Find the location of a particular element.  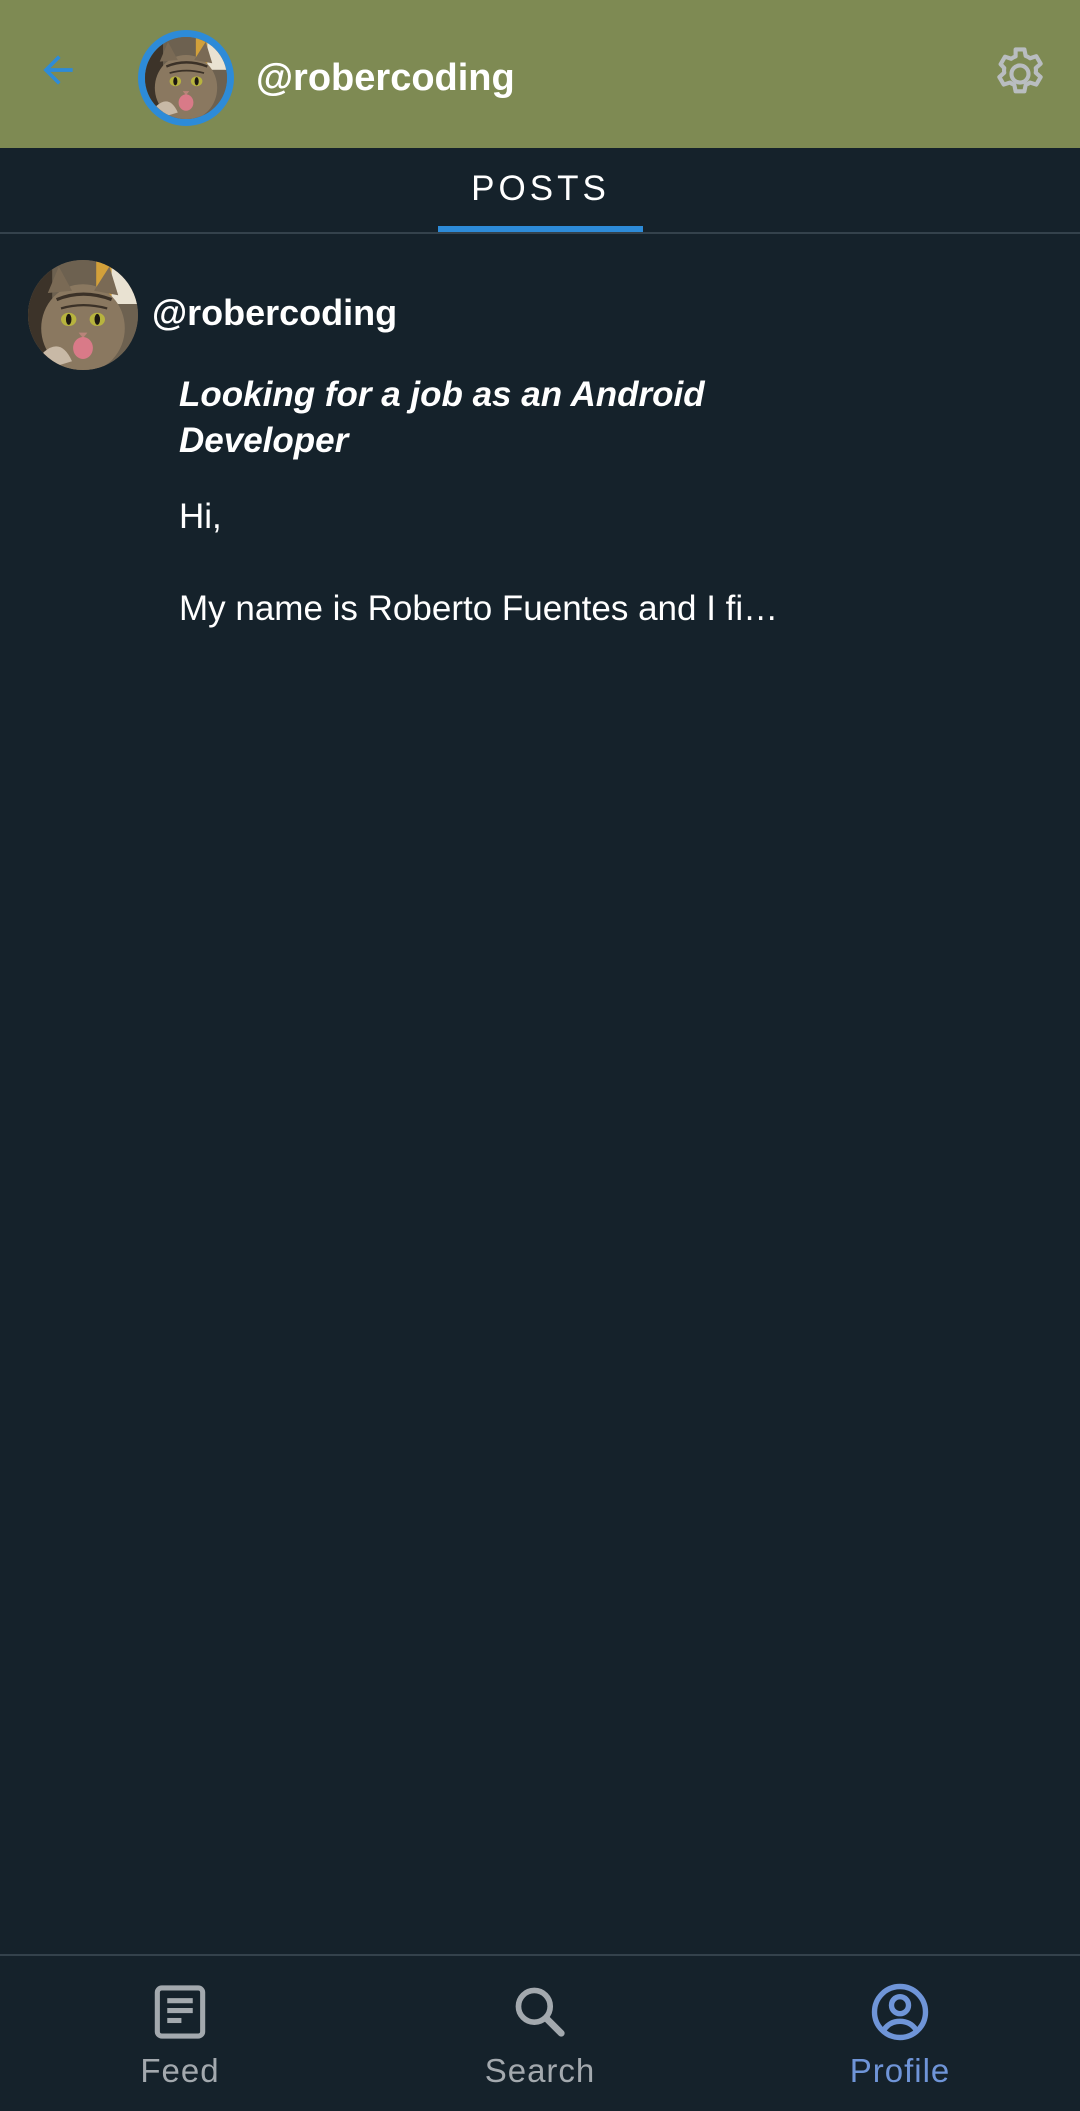

post-author-avatar is located at coordinates (83, 315).